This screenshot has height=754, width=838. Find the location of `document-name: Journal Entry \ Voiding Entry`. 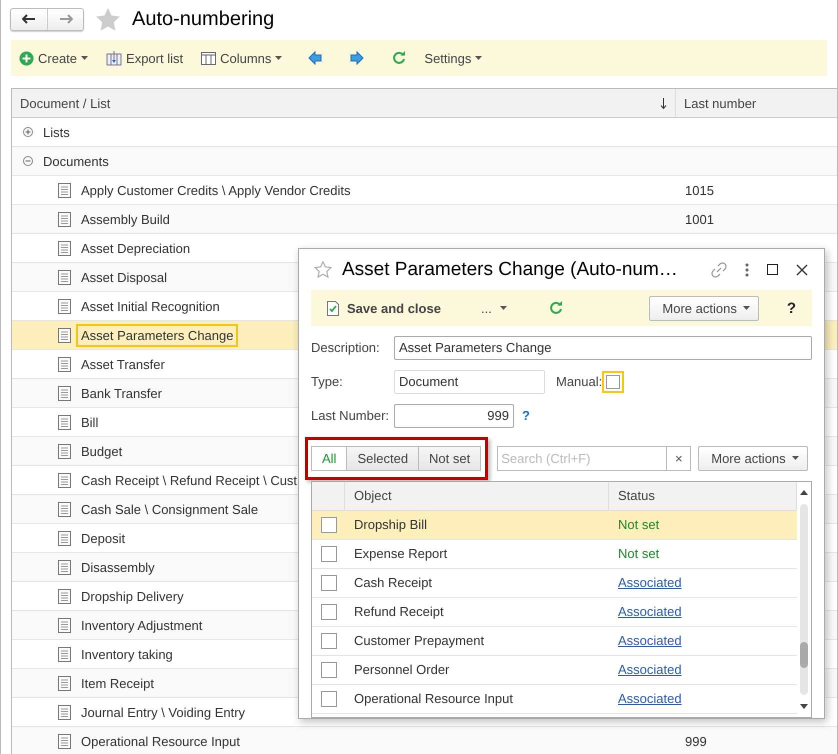

document-name: Journal Entry \ Voiding Entry is located at coordinates (163, 712).